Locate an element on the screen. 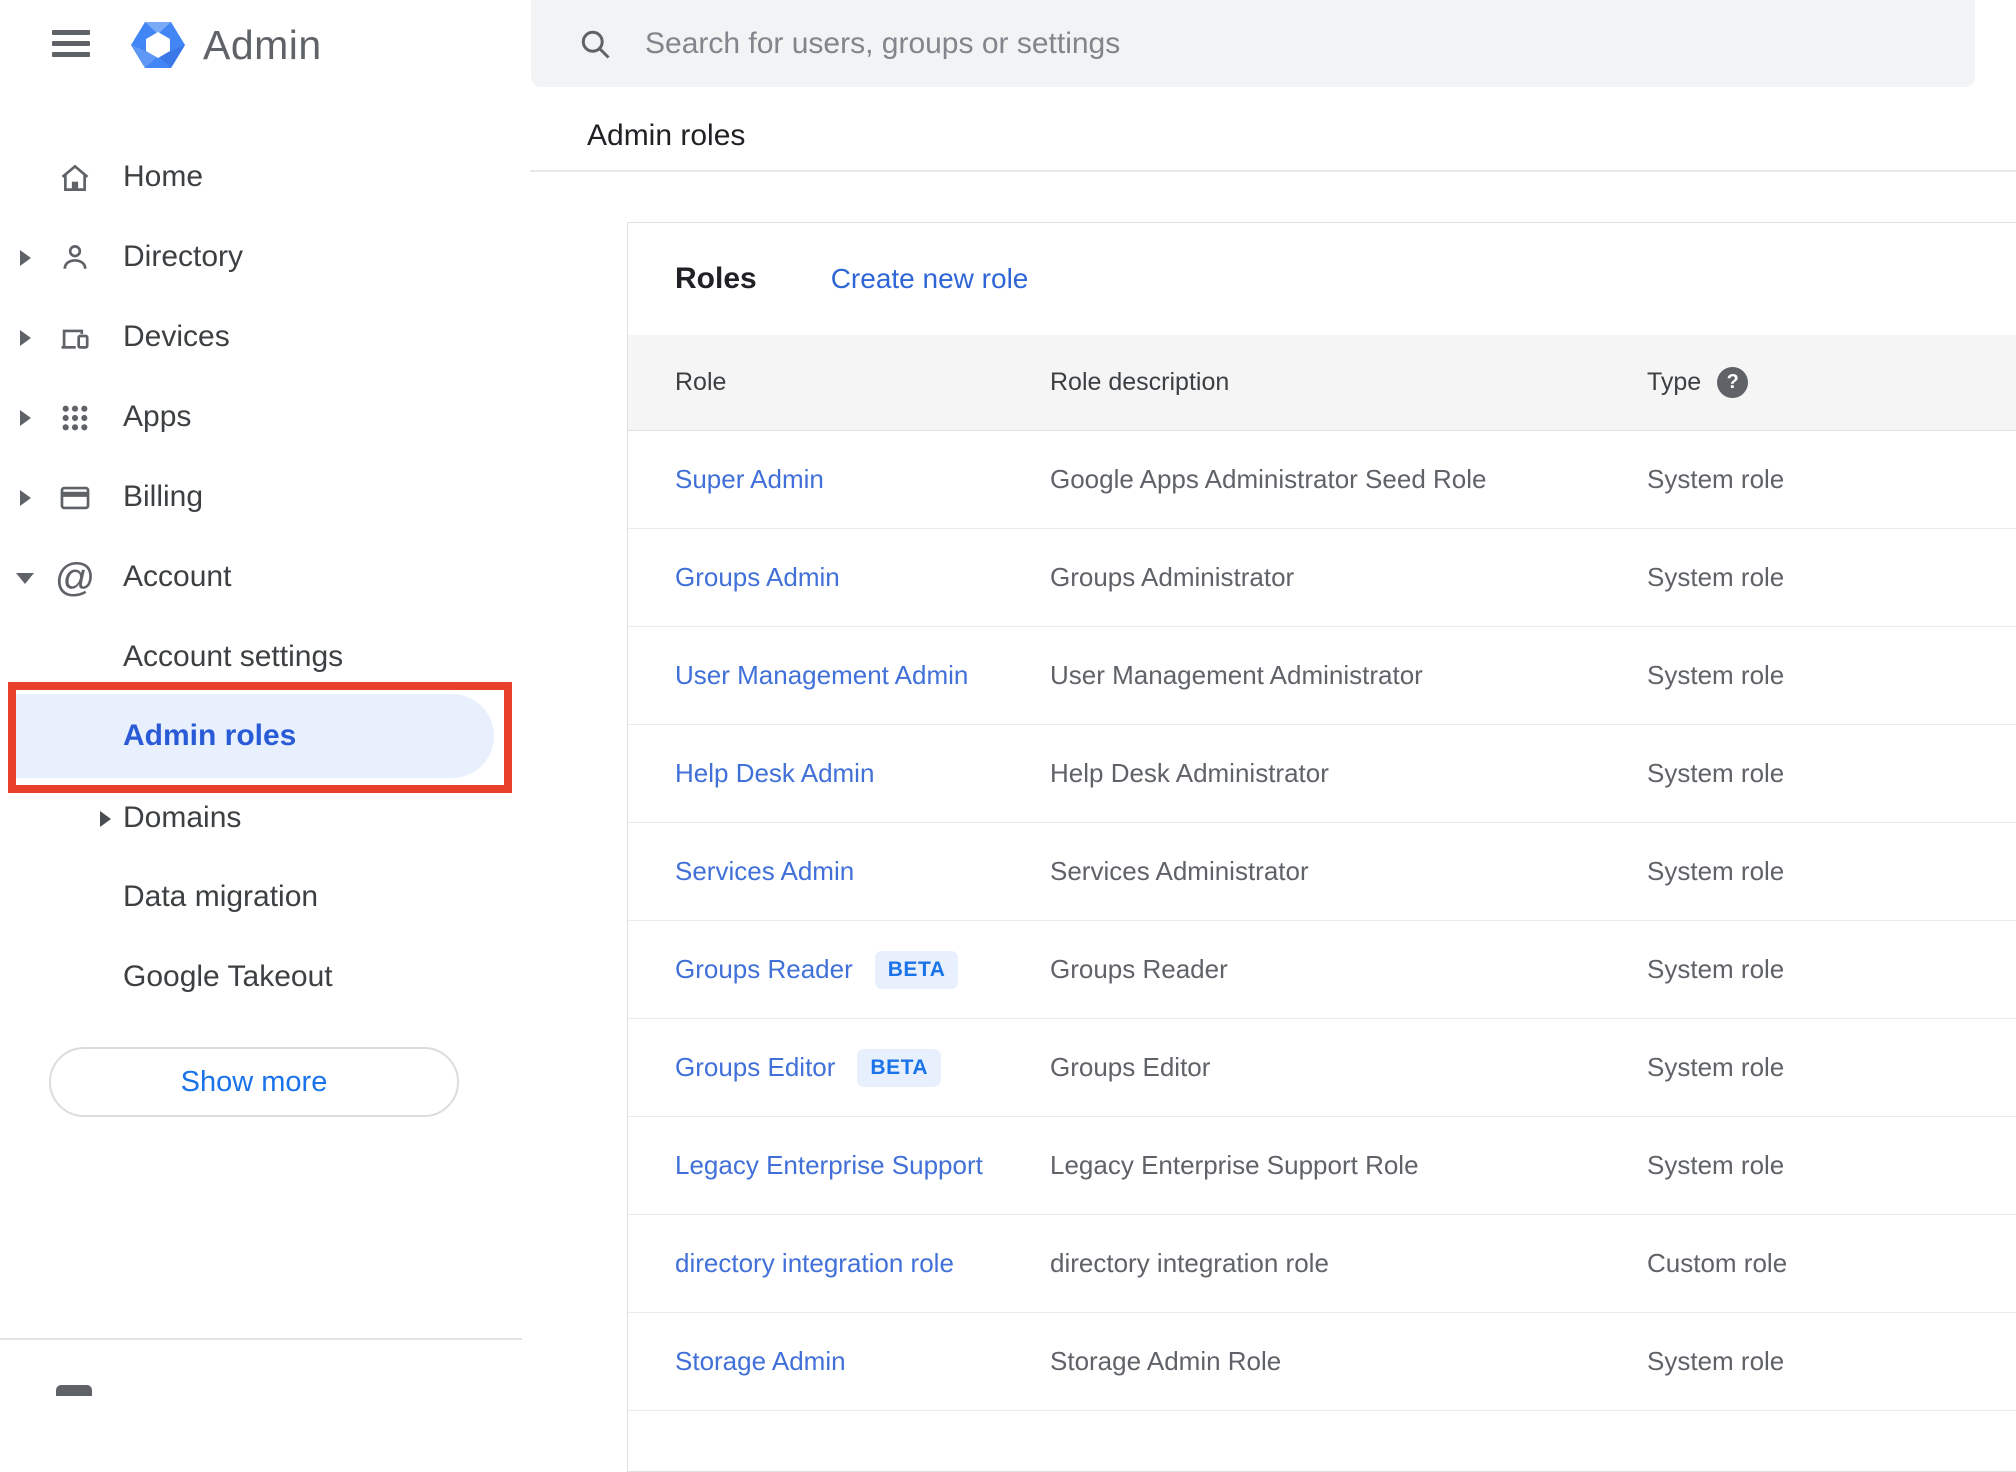 The width and height of the screenshot is (2016, 1472). sidebar-item-data-migration: Data migration is located at coordinates (265, 897).